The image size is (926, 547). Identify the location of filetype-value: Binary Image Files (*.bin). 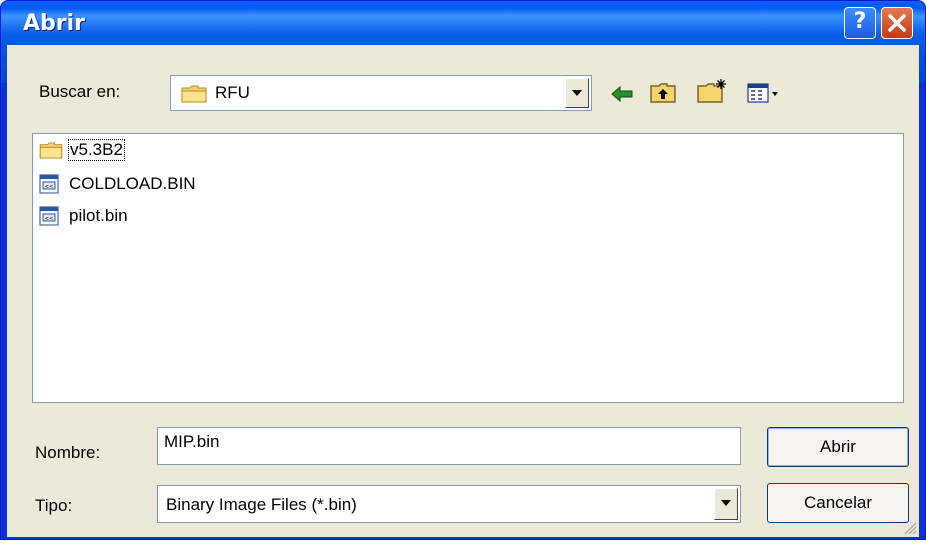
(261, 504).